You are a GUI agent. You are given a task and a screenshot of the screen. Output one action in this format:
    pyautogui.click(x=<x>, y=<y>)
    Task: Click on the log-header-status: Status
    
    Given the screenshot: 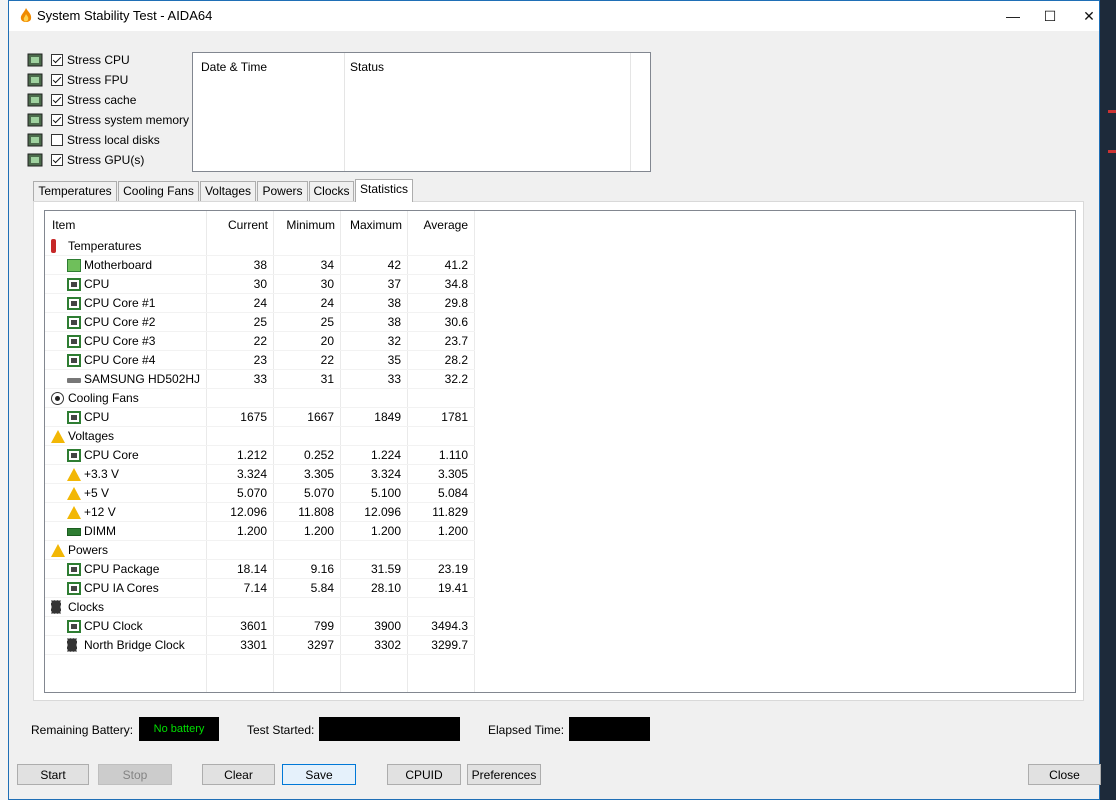 What is the action you would take?
    pyautogui.click(x=367, y=67)
    